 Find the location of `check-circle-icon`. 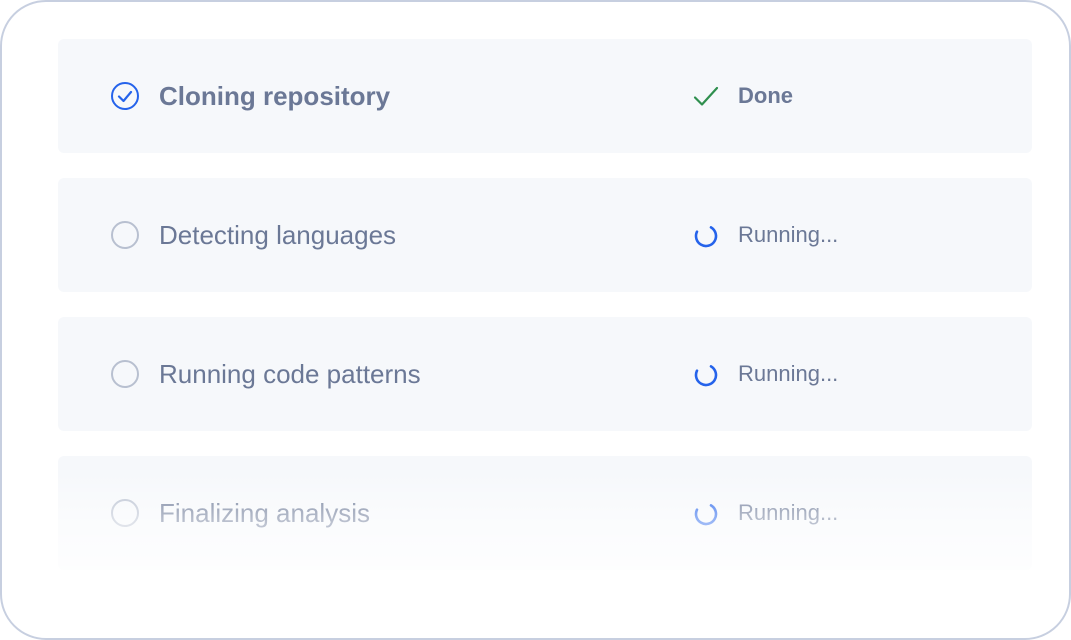

check-circle-icon is located at coordinates (125, 96).